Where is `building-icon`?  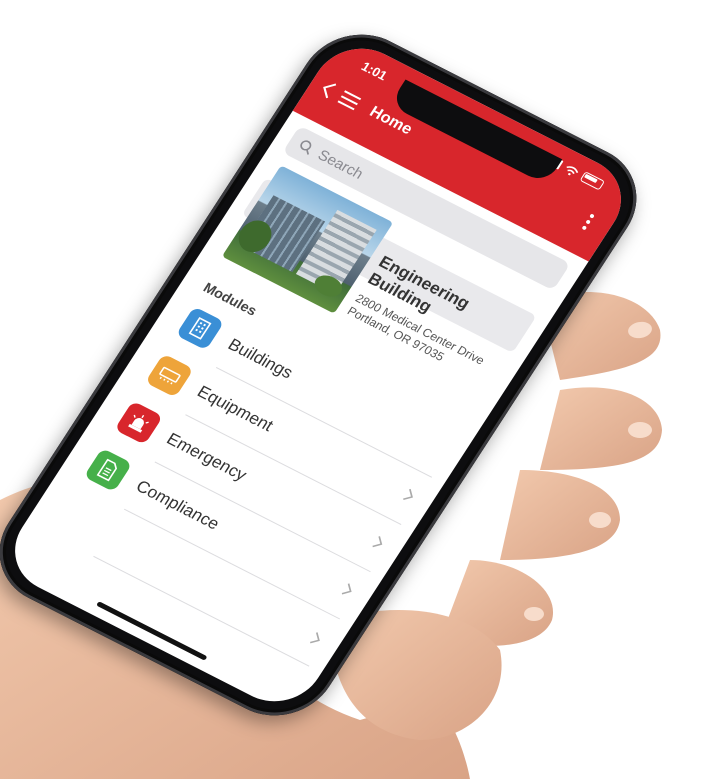
building-icon is located at coordinates (200, 328).